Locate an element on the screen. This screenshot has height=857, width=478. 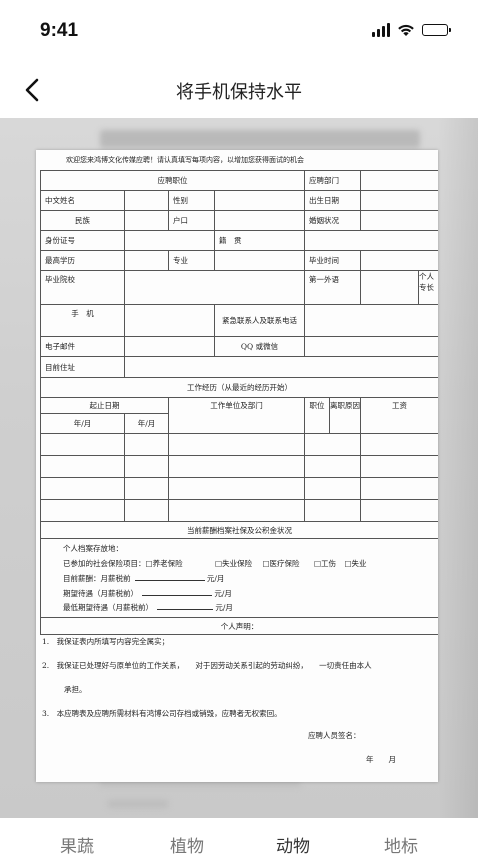
date-label: 年 月 is located at coordinates (381, 759).